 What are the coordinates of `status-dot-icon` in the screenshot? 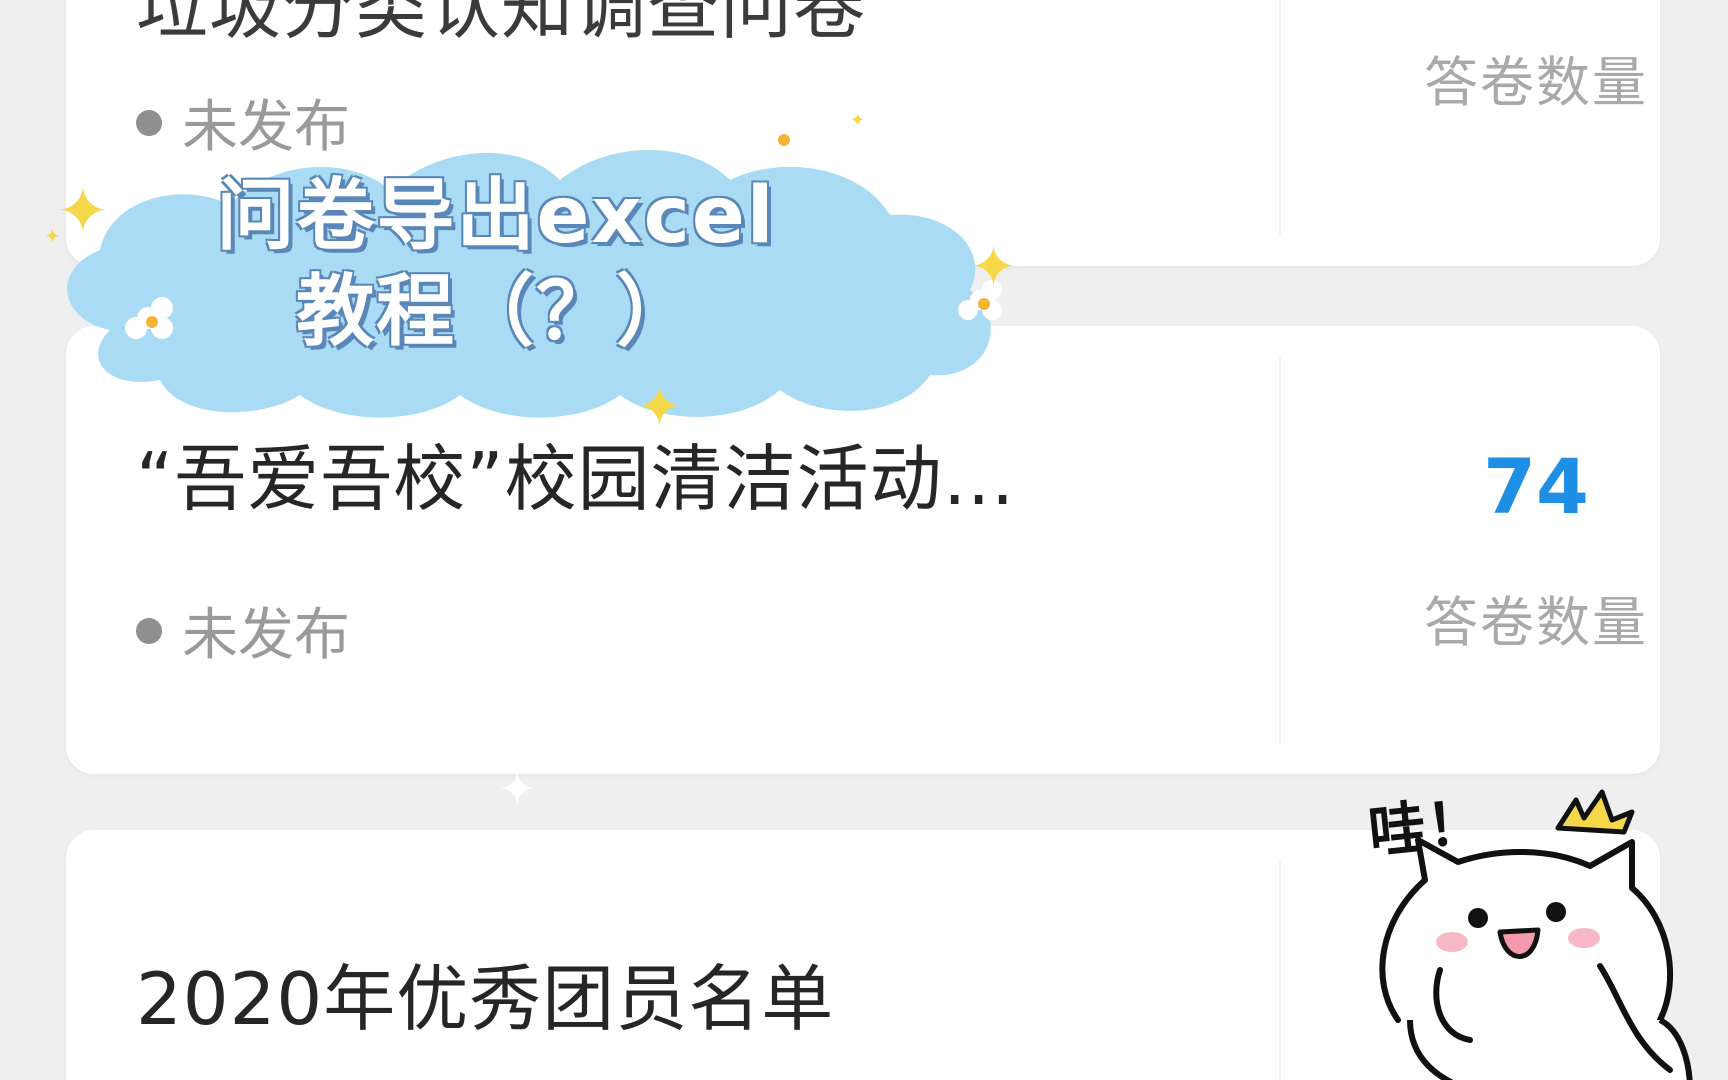 It's located at (149, 630).